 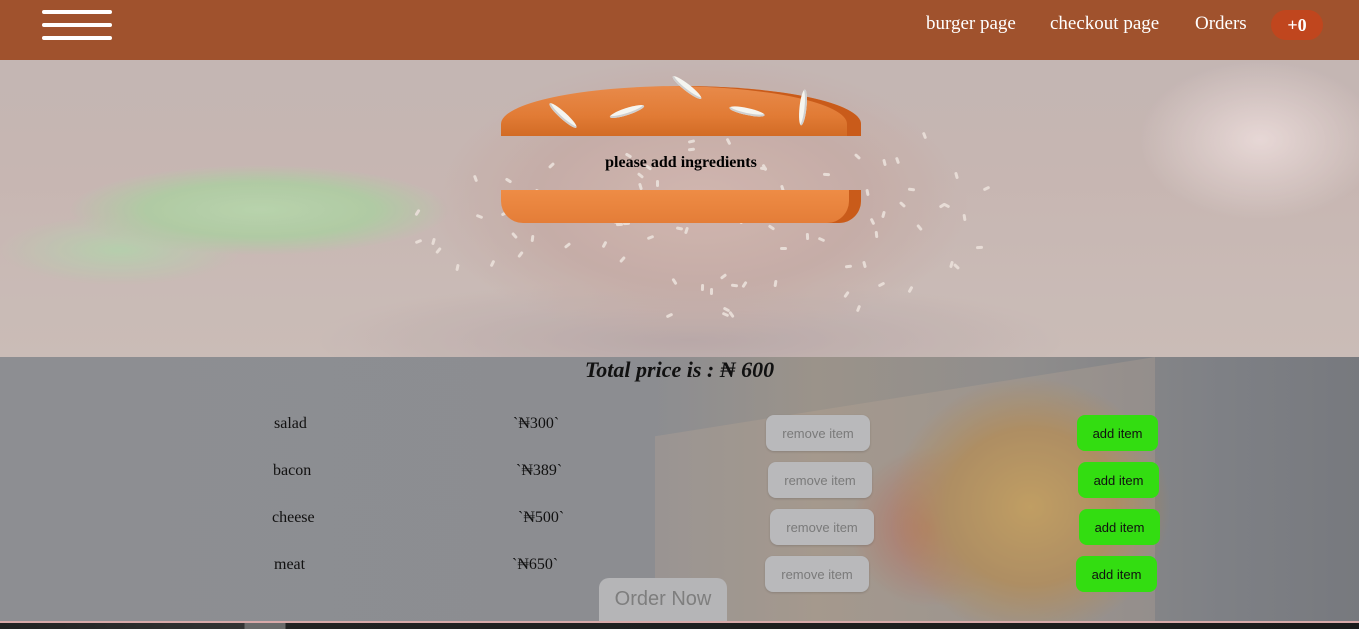 What do you see at coordinates (820, 480) in the screenshot?
I see `remove-bacon-button: remove item` at bounding box center [820, 480].